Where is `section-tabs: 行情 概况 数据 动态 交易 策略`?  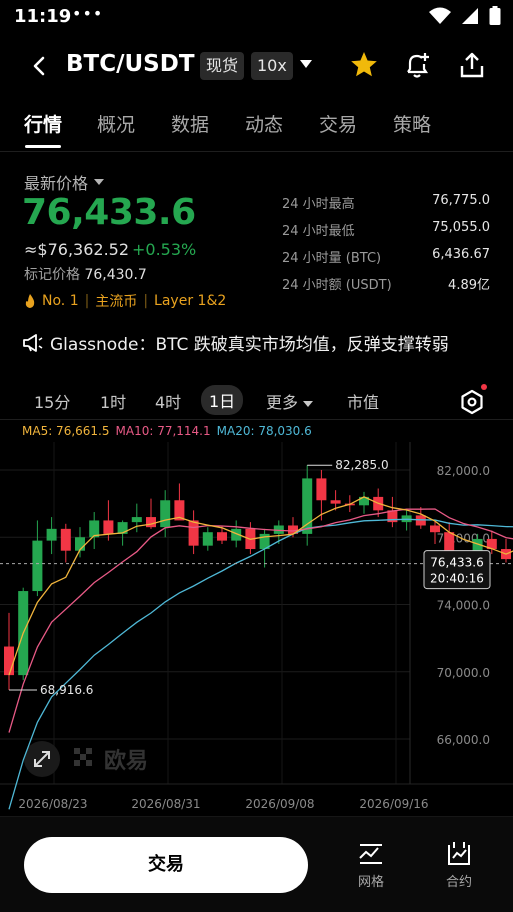
section-tabs: 行情 概况 数据 动态 交易 策略 is located at coordinates (256, 129).